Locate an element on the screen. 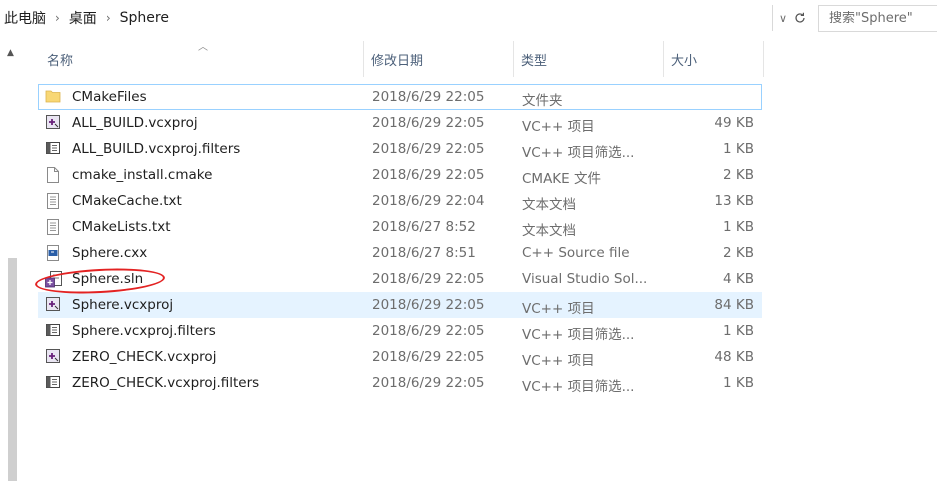  file-name: ZERO_CHECK.vcxproj.filters is located at coordinates (166, 383).